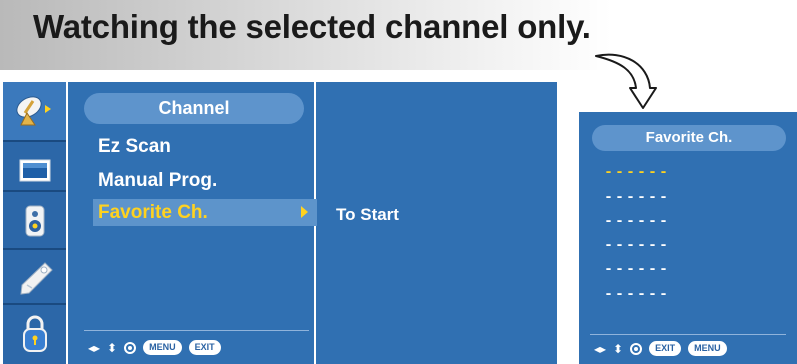  What do you see at coordinates (153, 213) in the screenshot?
I see `menu-item-favorite-ch: Favorite Ch.` at bounding box center [153, 213].